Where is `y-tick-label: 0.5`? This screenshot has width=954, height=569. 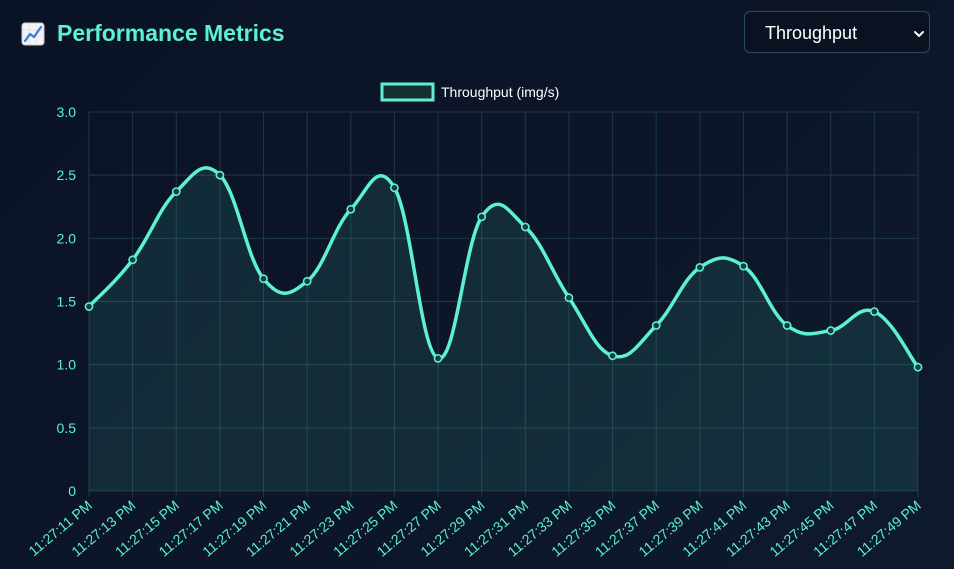
y-tick-label: 0.5 is located at coordinates (67, 428).